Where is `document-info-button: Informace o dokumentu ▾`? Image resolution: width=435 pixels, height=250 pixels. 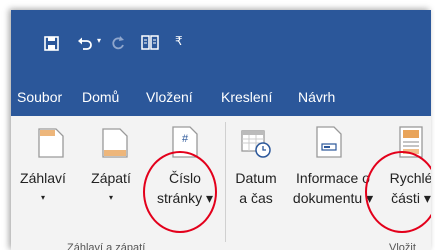 document-info-button: Informace o dokumentu ▾ is located at coordinates (333, 188).